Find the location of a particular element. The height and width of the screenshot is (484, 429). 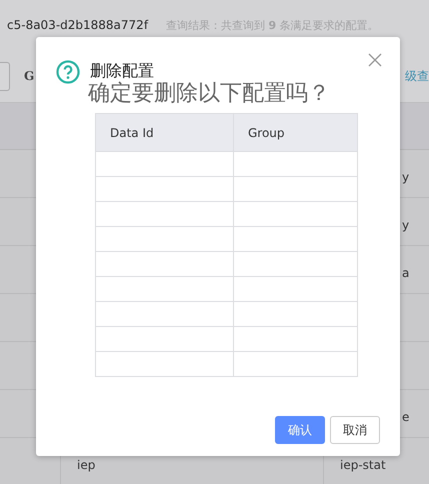

column-header: Data Id is located at coordinates (132, 133).